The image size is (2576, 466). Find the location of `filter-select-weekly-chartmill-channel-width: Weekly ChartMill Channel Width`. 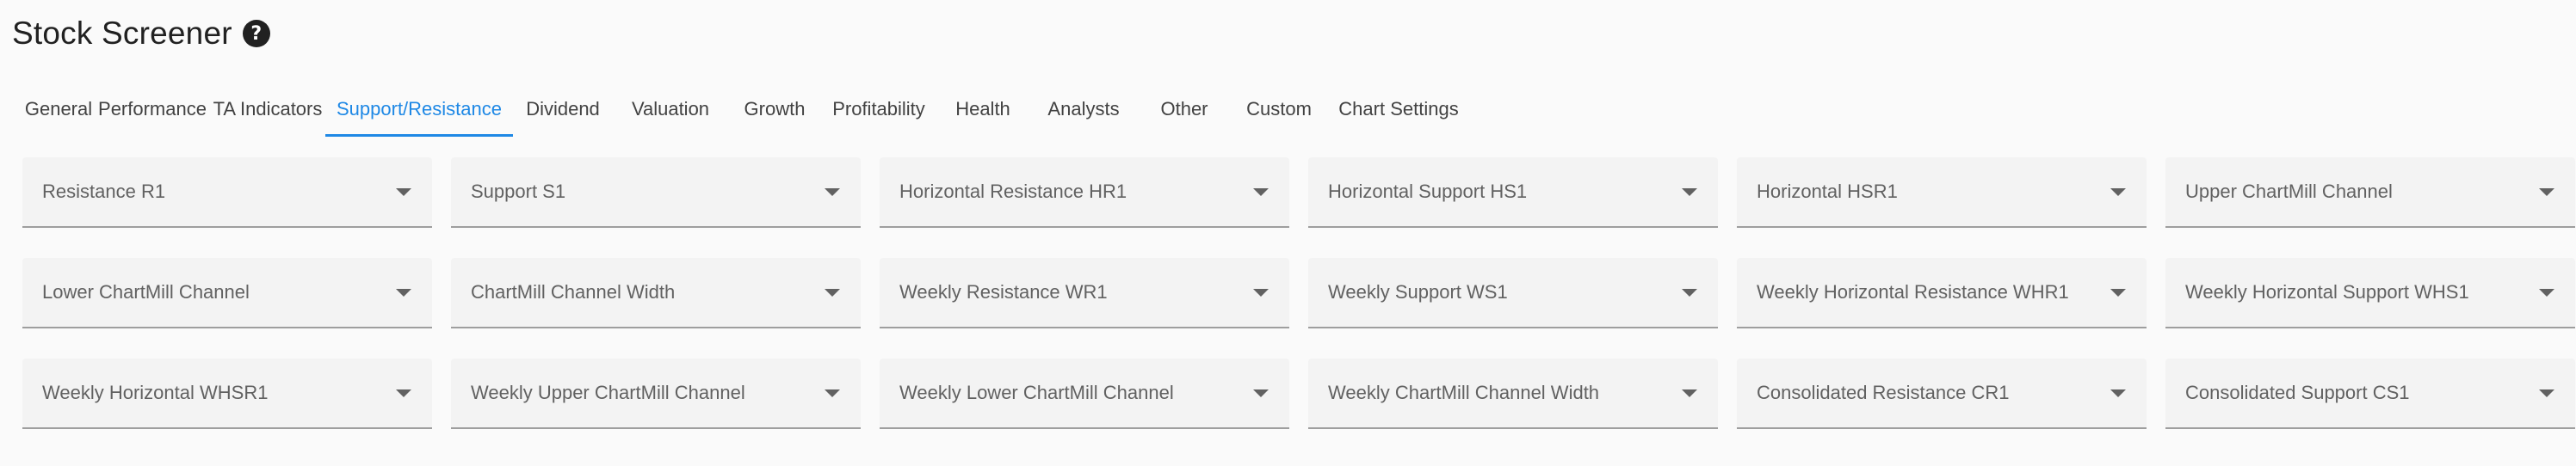

filter-select-weekly-chartmill-channel-width: Weekly ChartMill Channel Width is located at coordinates (1513, 394).